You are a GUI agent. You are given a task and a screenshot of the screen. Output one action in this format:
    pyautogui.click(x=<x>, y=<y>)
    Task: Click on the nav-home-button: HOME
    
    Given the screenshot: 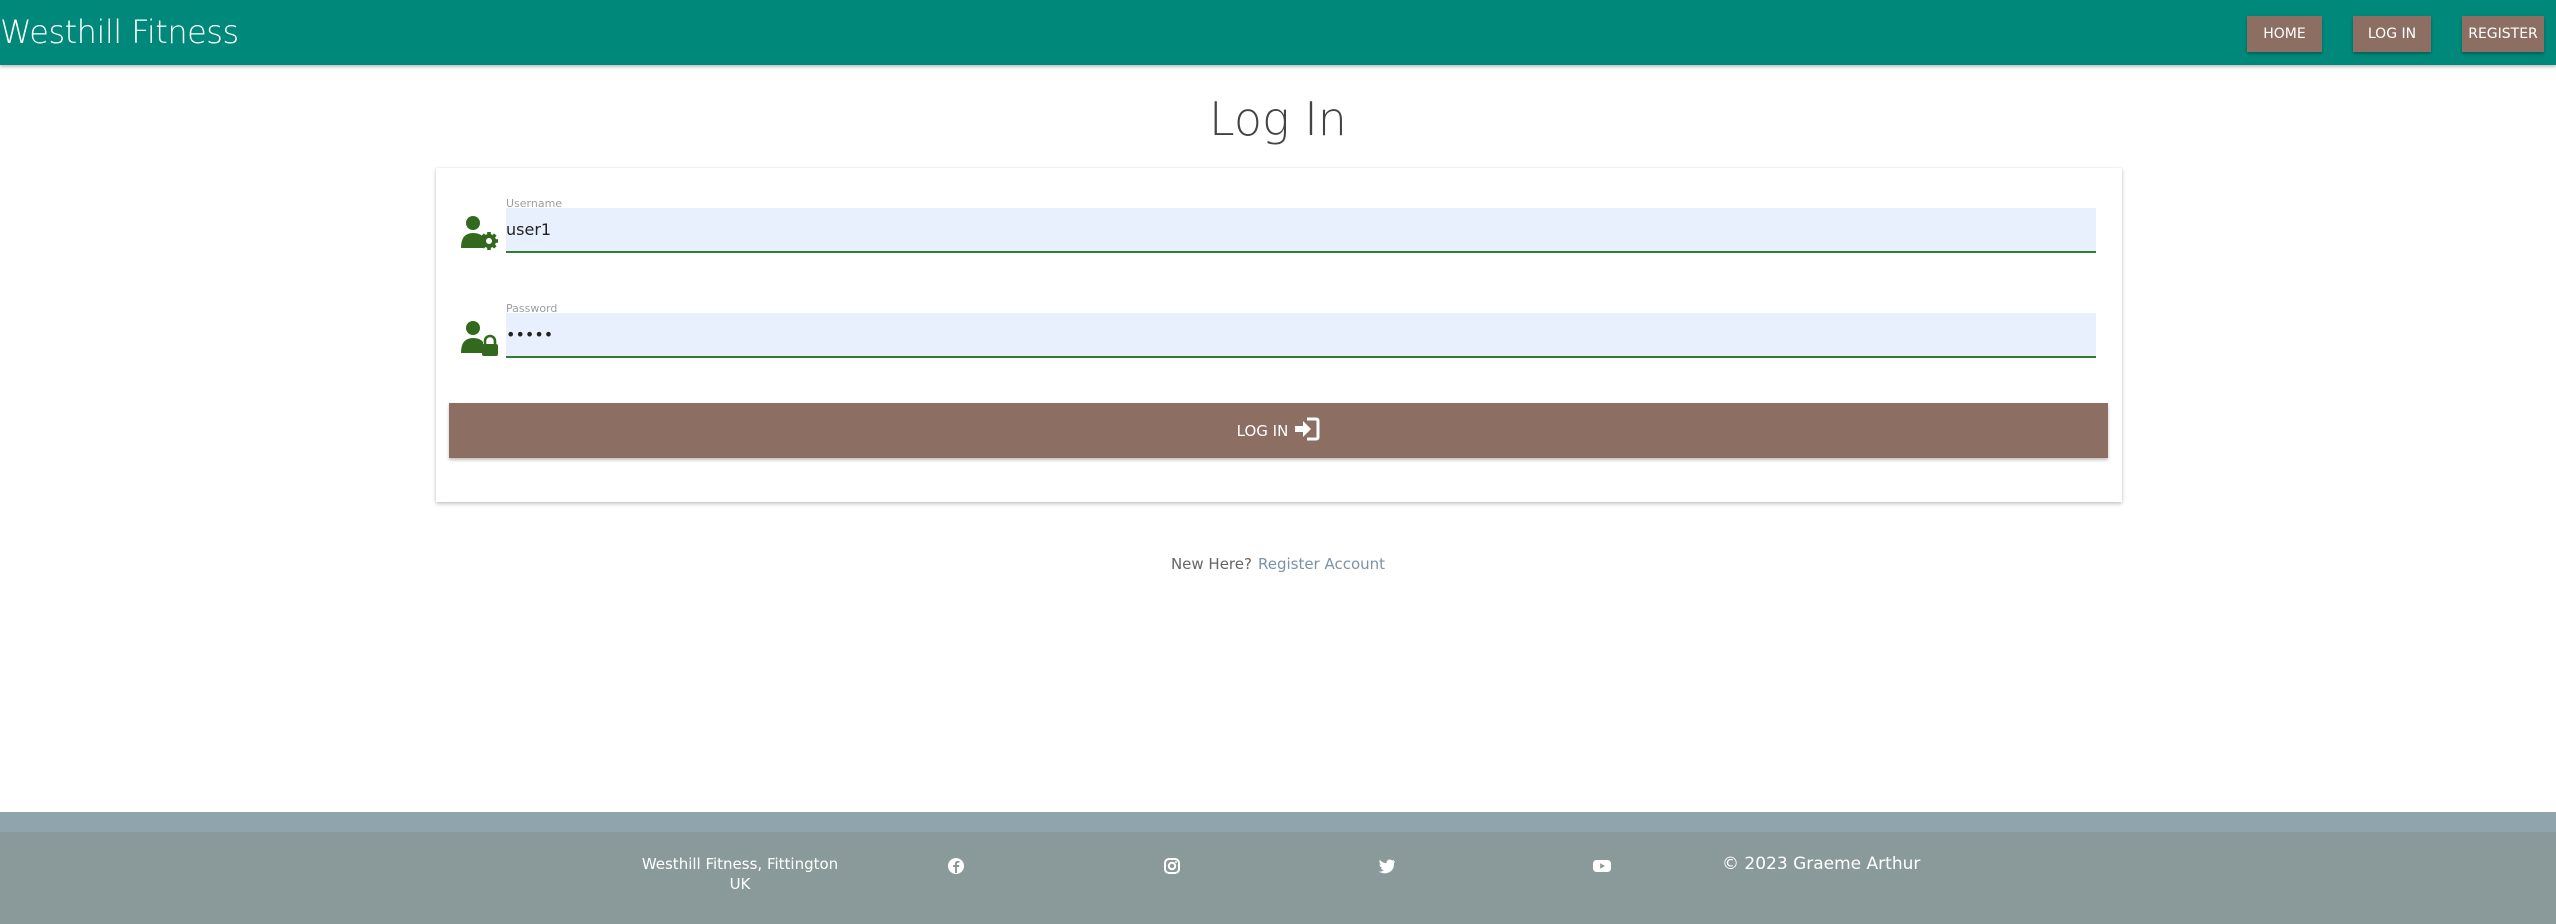 What is the action you would take?
    pyautogui.click(x=2284, y=34)
    